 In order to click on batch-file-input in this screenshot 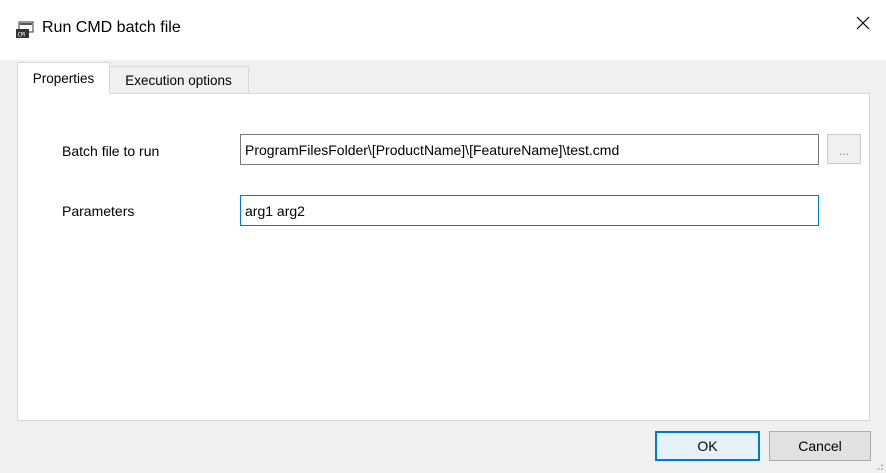, I will do `click(529, 149)`.